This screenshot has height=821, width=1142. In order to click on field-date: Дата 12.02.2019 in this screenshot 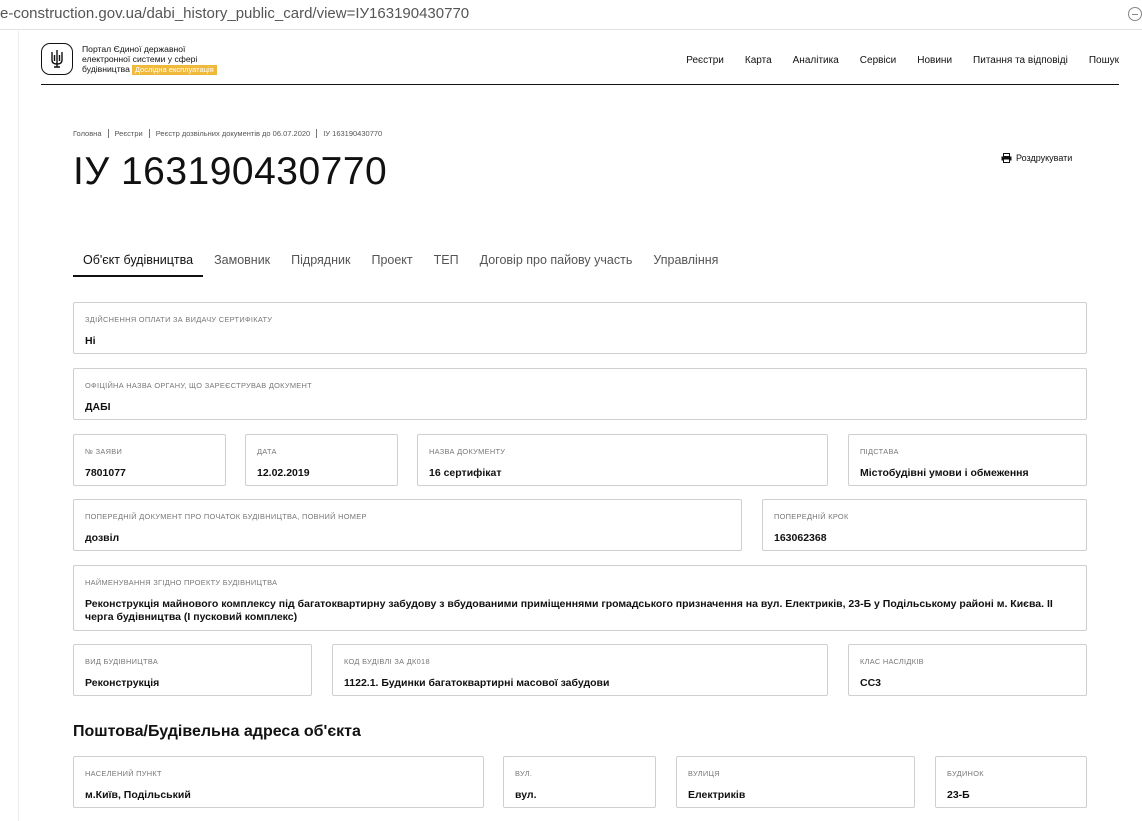, I will do `click(321, 460)`.